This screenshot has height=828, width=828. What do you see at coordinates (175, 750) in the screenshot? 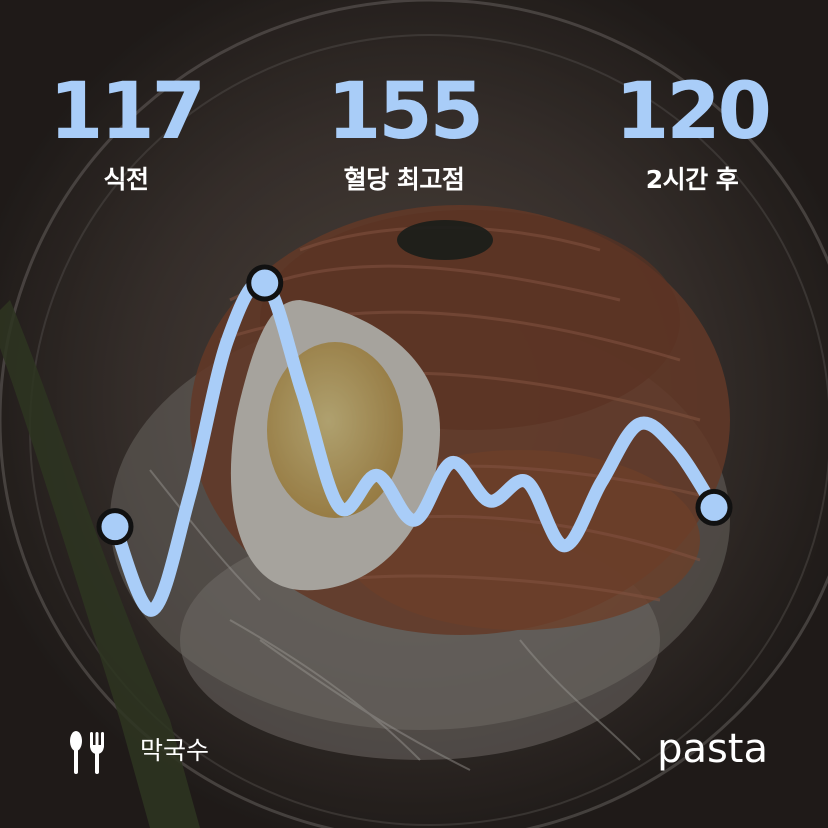
I see `food-name: 막국수` at bounding box center [175, 750].